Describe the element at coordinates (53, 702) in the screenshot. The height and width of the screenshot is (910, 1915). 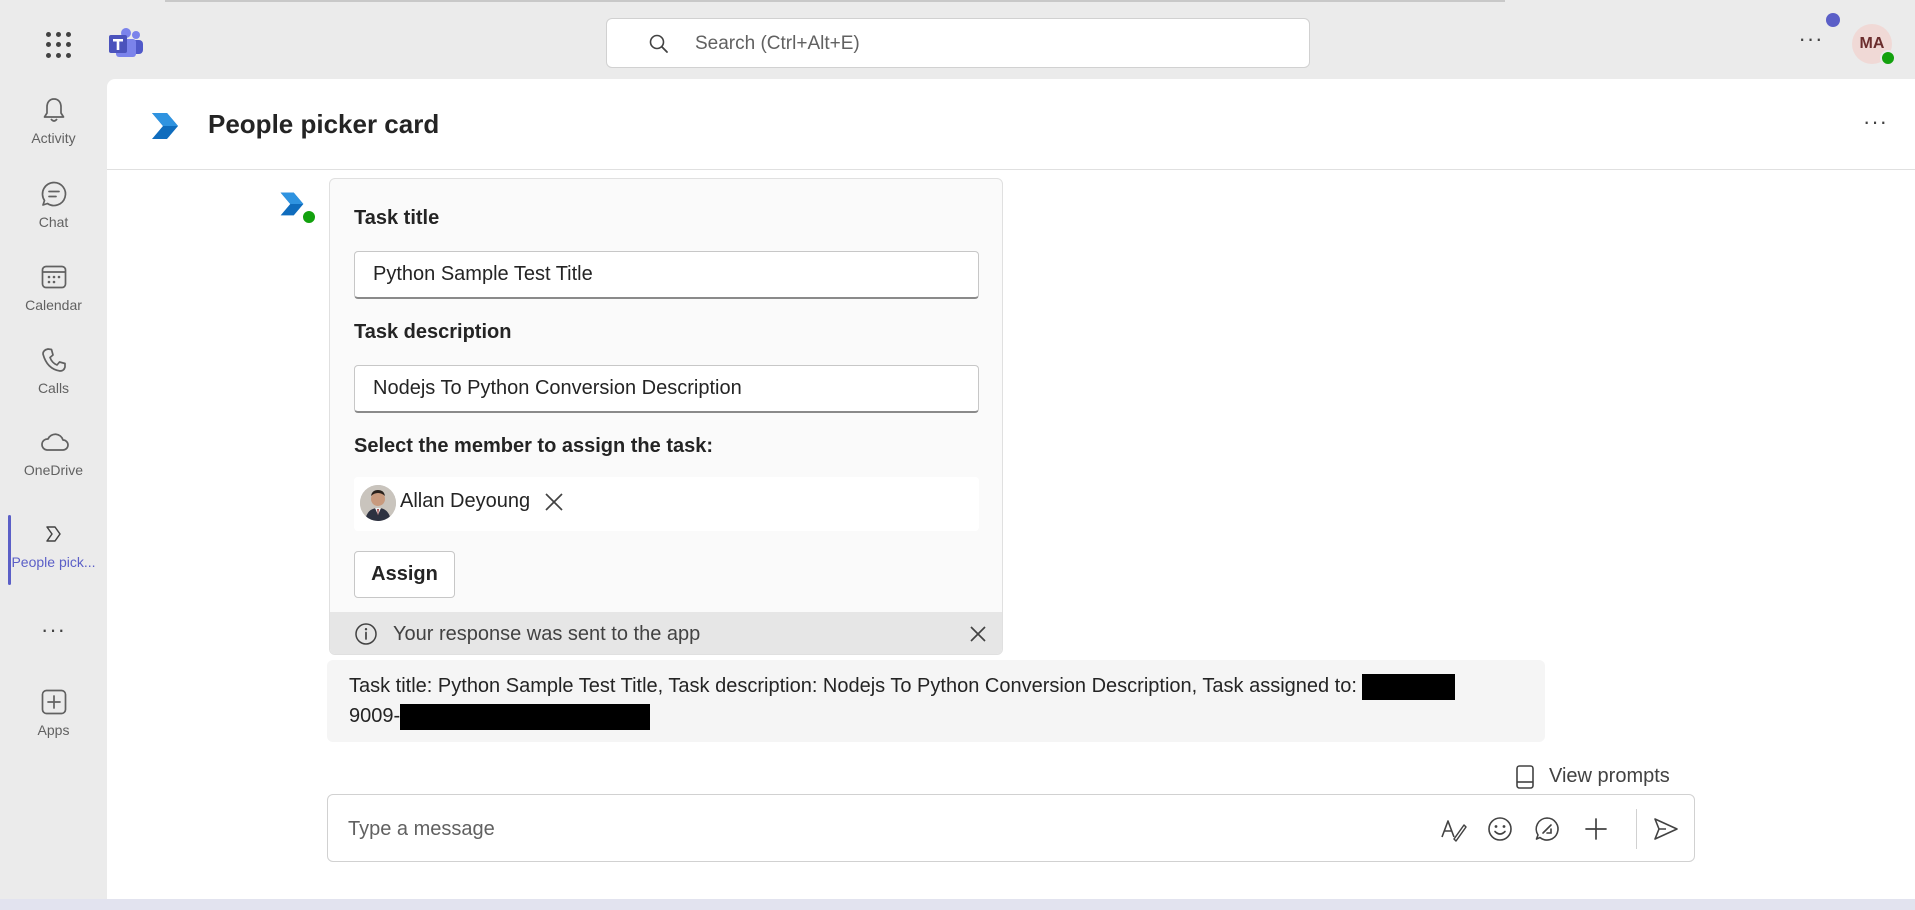
I see `add-app-icon` at that location.